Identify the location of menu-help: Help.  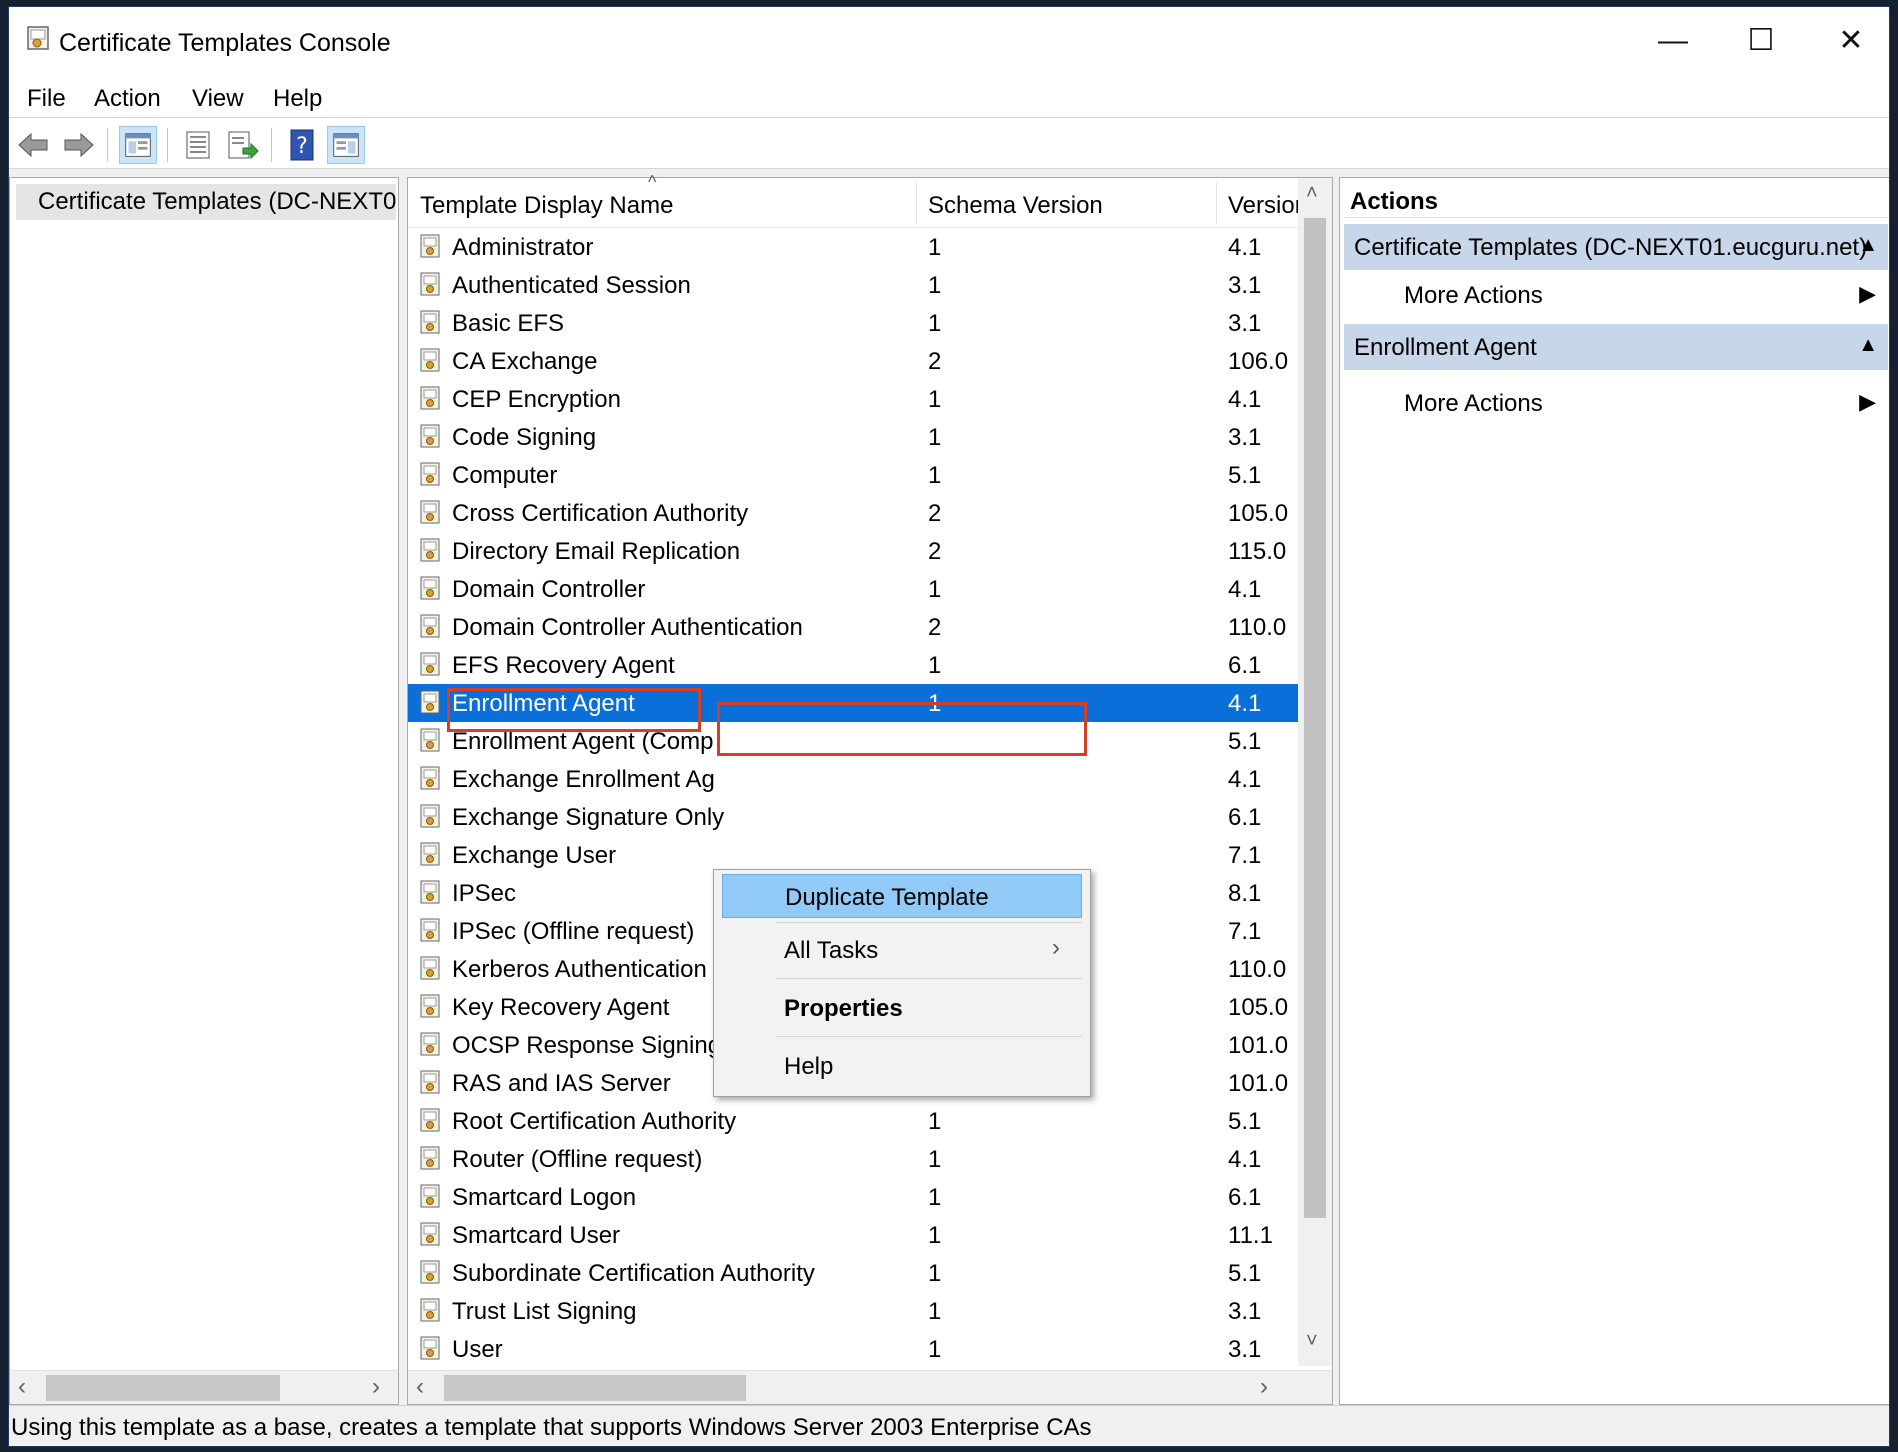
(297, 99).